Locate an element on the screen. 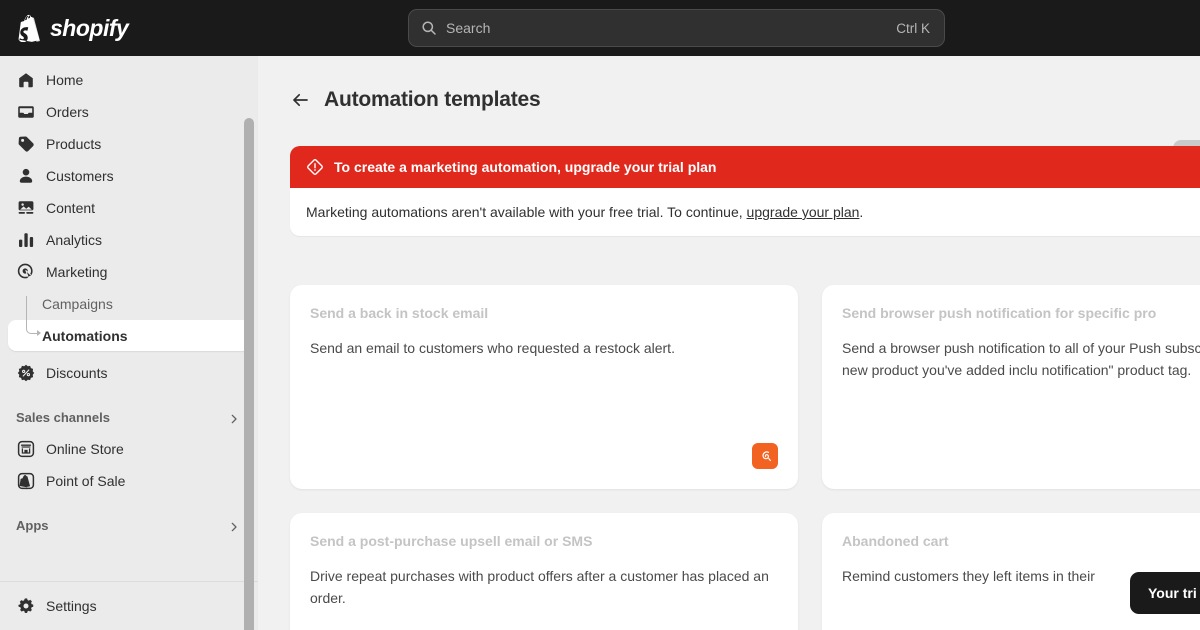 Image resolution: width=1200 pixels, height=630 pixels. marketing-target-icon is located at coordinates (26, 272).